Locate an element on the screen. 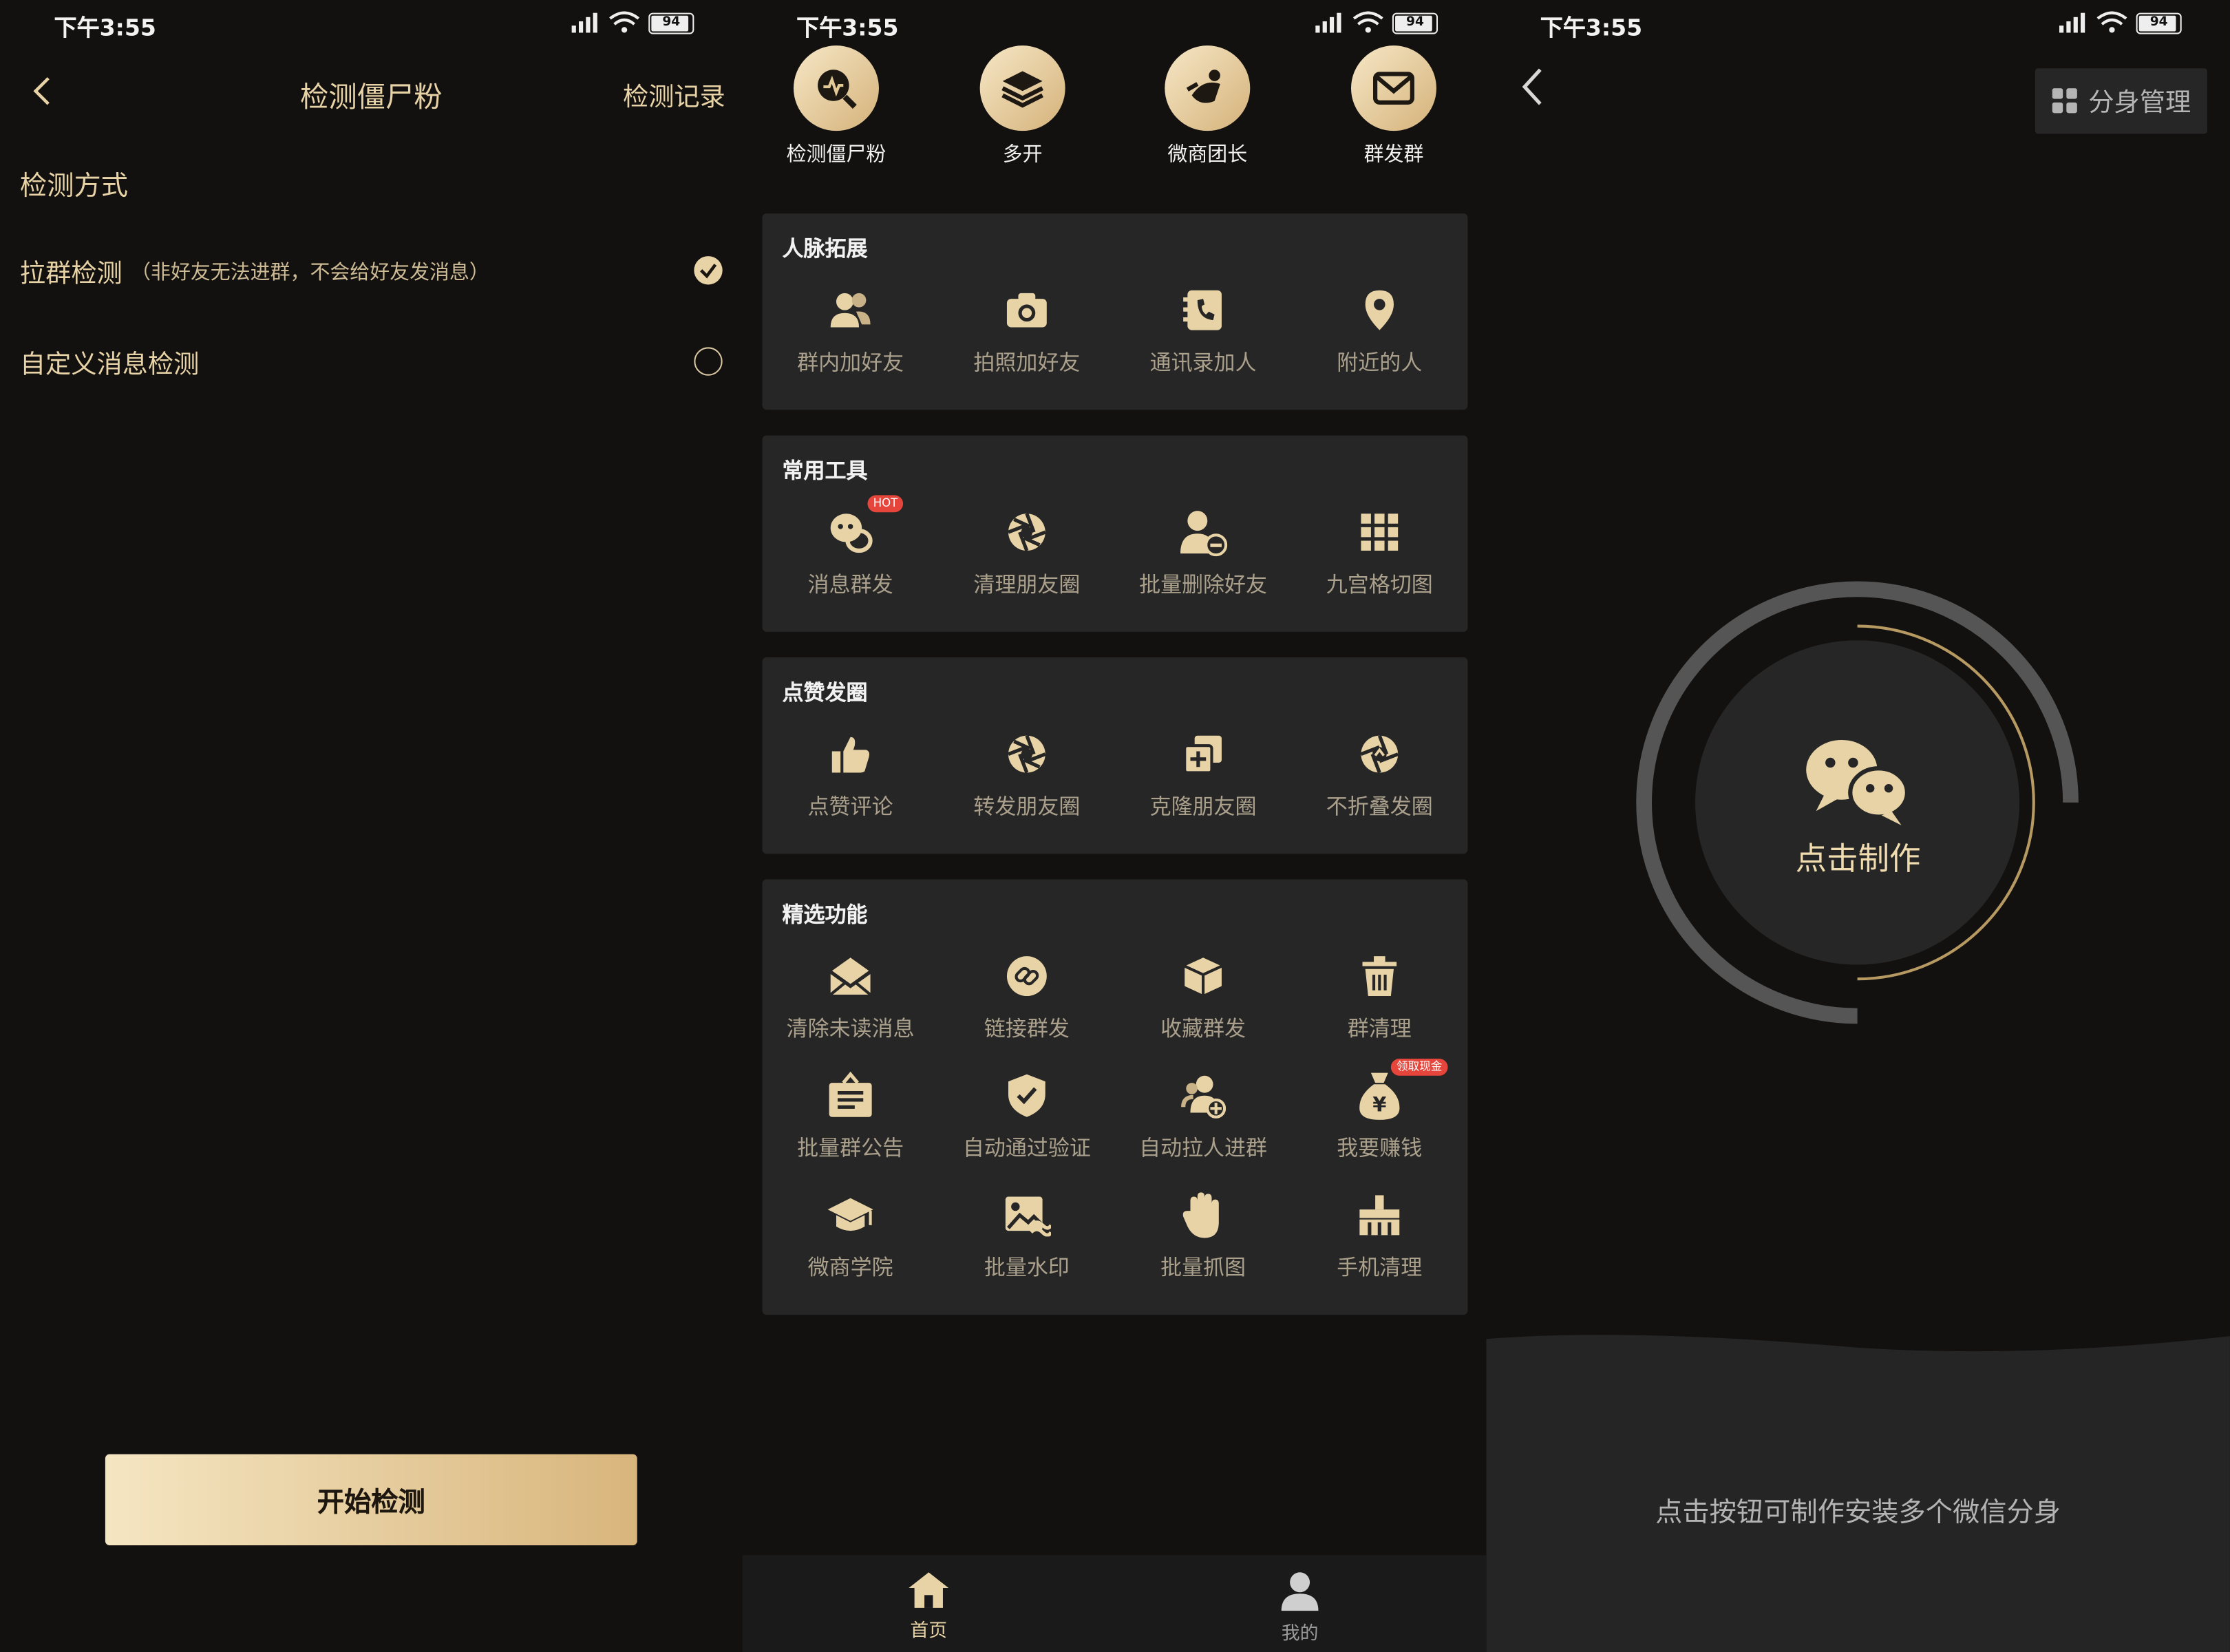 The width and height of the screenshot is (2230, 1652). shield-check-icon is located at coordinates (1027, 1095).